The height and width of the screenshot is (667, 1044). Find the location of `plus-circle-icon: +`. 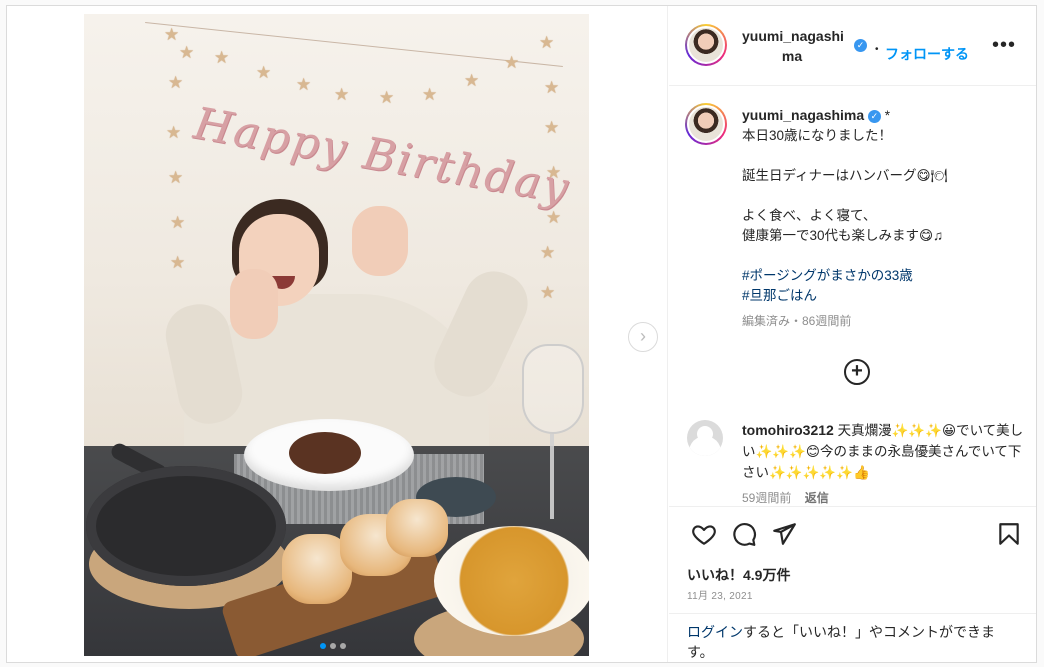

plus-circle-icon: + is located at coordinates (857, 372).